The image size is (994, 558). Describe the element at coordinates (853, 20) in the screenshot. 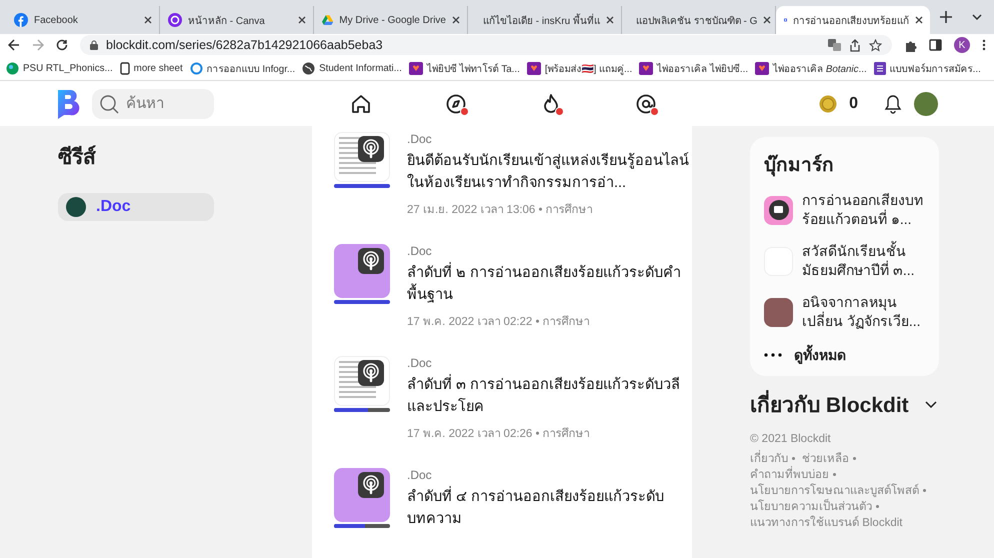

I see `browser-tab: การอ่านออกเสียงบทร้อยแก้` at that location.